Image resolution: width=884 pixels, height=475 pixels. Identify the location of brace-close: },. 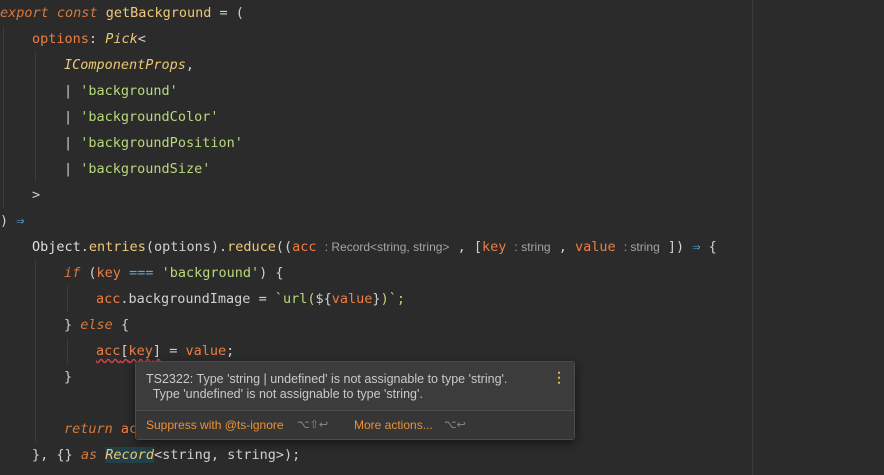
(40, 455).